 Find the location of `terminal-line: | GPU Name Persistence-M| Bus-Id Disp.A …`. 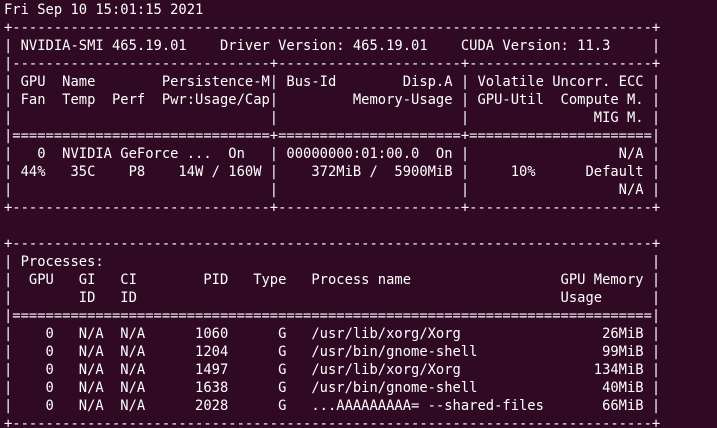

terminal-line: | GPU Name Persistence-M| Bus-Id Disp.A … is located at coordinates (332, 82).